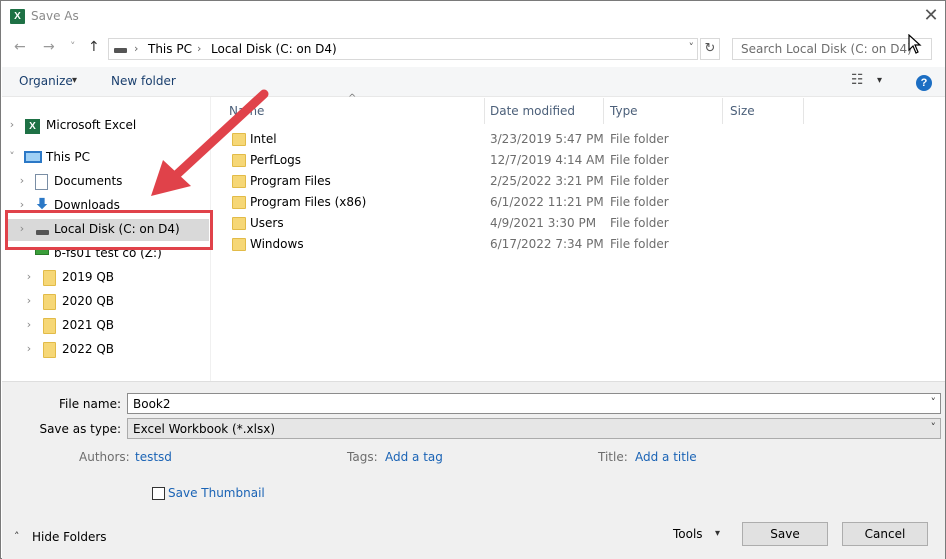 Image resolution: width=946 pixels, height=559 pixels. What do you see at coordinates (94, 47) in the screenshot?
I see `up-arrow-icon: ↑` at bounding box center [94, 47].